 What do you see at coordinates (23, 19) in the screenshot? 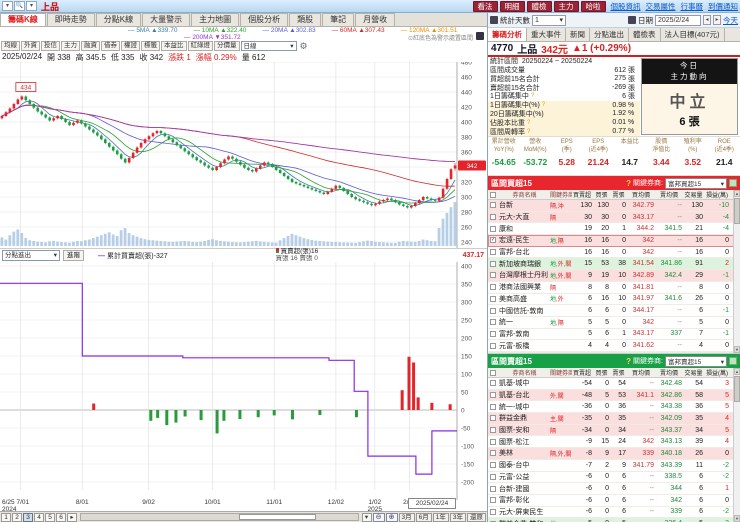
I see `tab-籌碼K線: 籌碼K線` at bounding box center [23, 19].